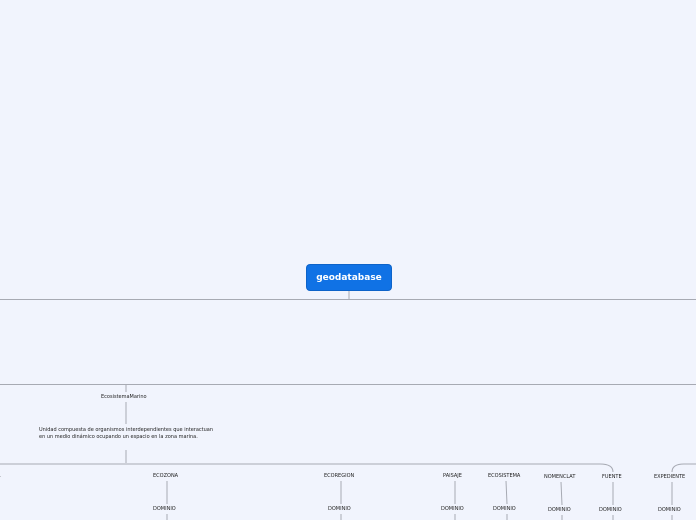  What do you see at coordinates (559, 510) in the screenshot?
I see `nomenclat-domain-node: DOMINIO` at bounding box center [559, 510].